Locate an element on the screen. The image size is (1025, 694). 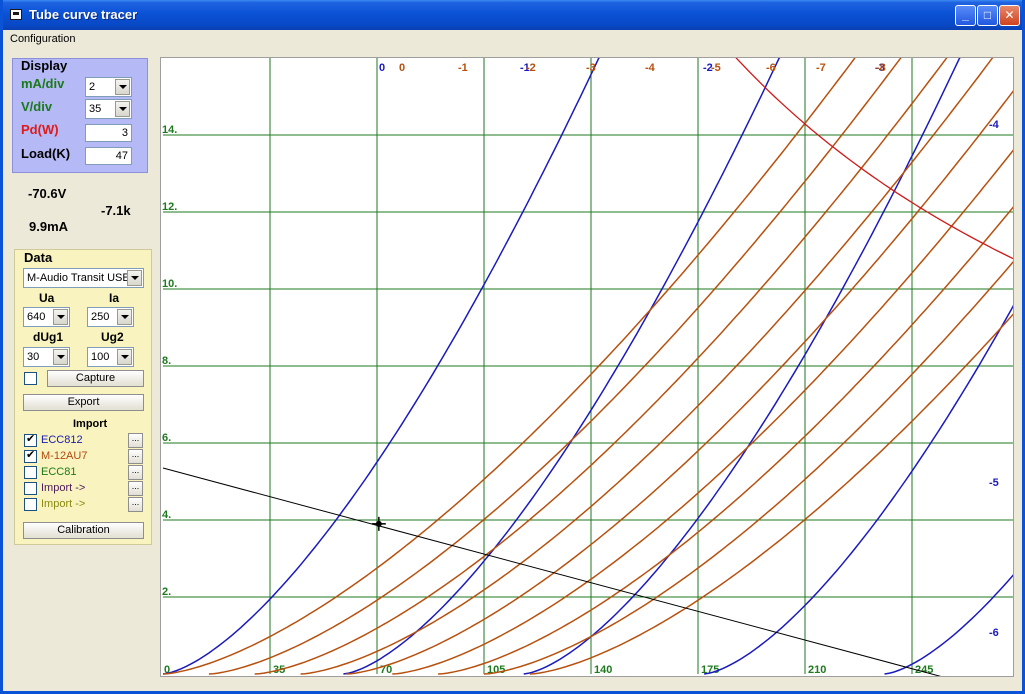
menu-configuration: Configuration is located at coordinates (42, 39).